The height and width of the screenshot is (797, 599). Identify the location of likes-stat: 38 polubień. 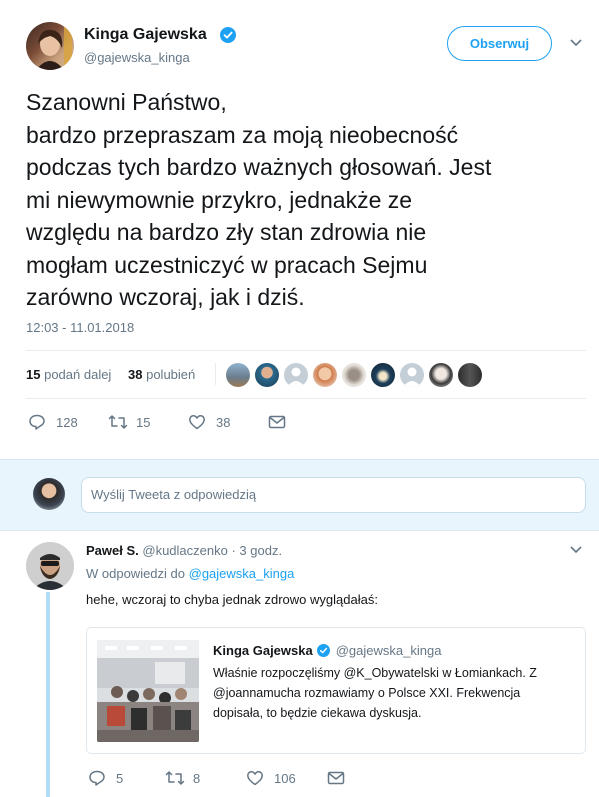
(161, 374).